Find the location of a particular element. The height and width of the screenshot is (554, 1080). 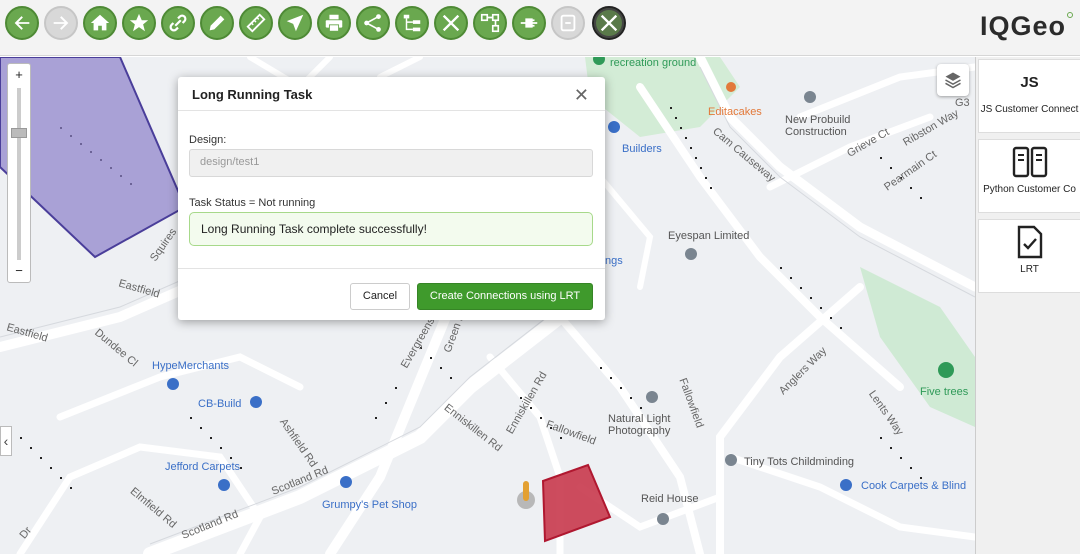

pencil-icon is located at coordinates (217, 23).